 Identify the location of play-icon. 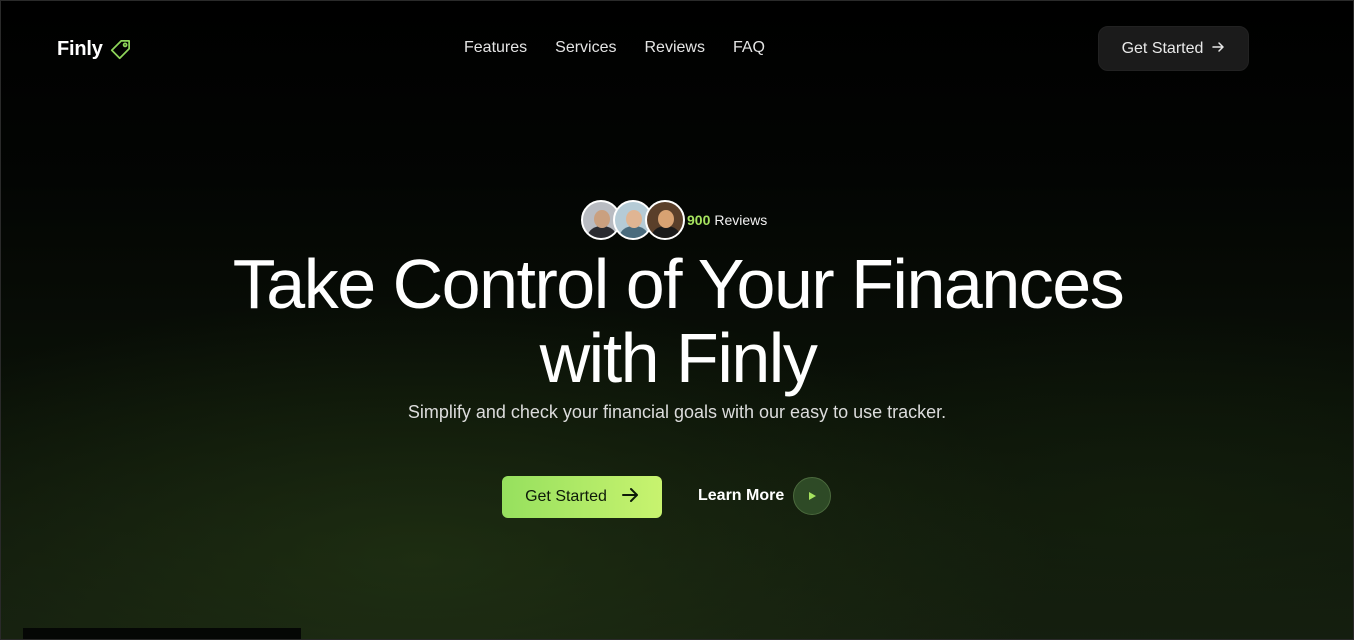
(812, 496).